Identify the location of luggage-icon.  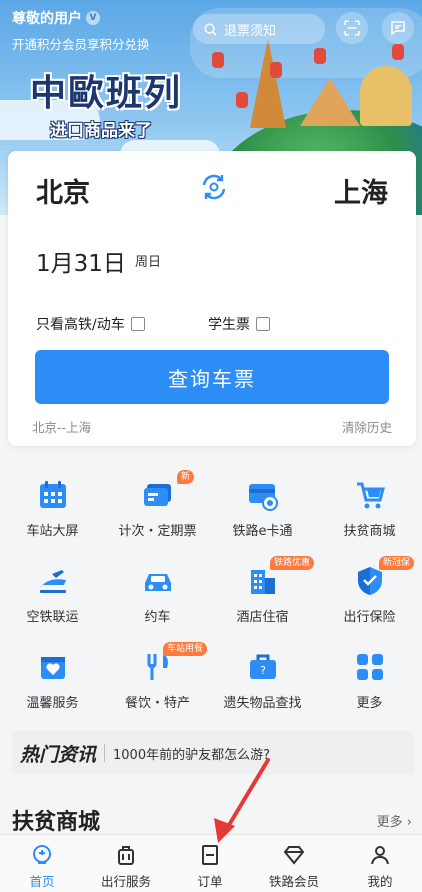
(126, 855).